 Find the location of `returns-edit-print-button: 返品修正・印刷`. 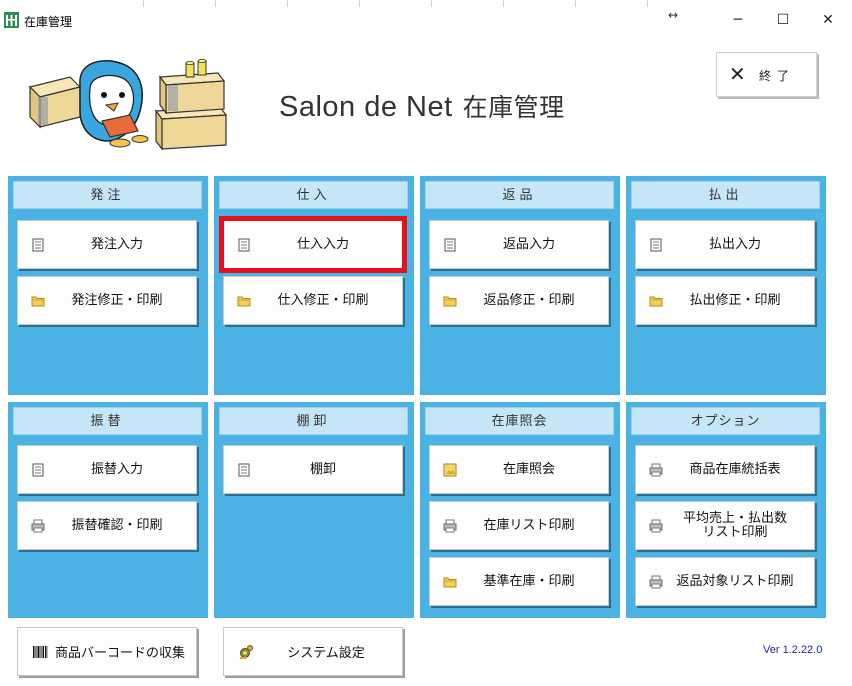

returns-edit-print-button: 返品修正・印刷 is located at coordinates (519, 300).